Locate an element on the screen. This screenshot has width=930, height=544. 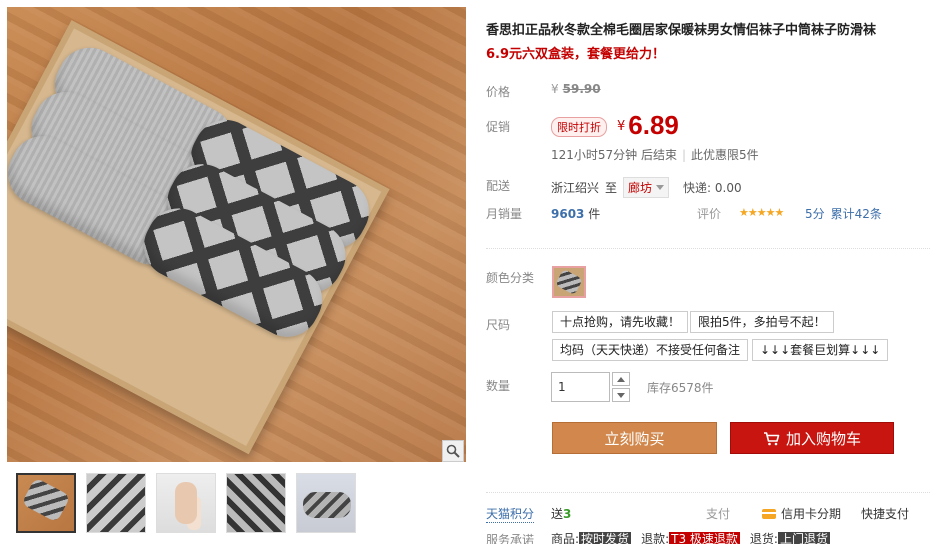
size-option-4: ↓↓↓套餐巨划算↓↓↓ is located at coordinates (820, 350).